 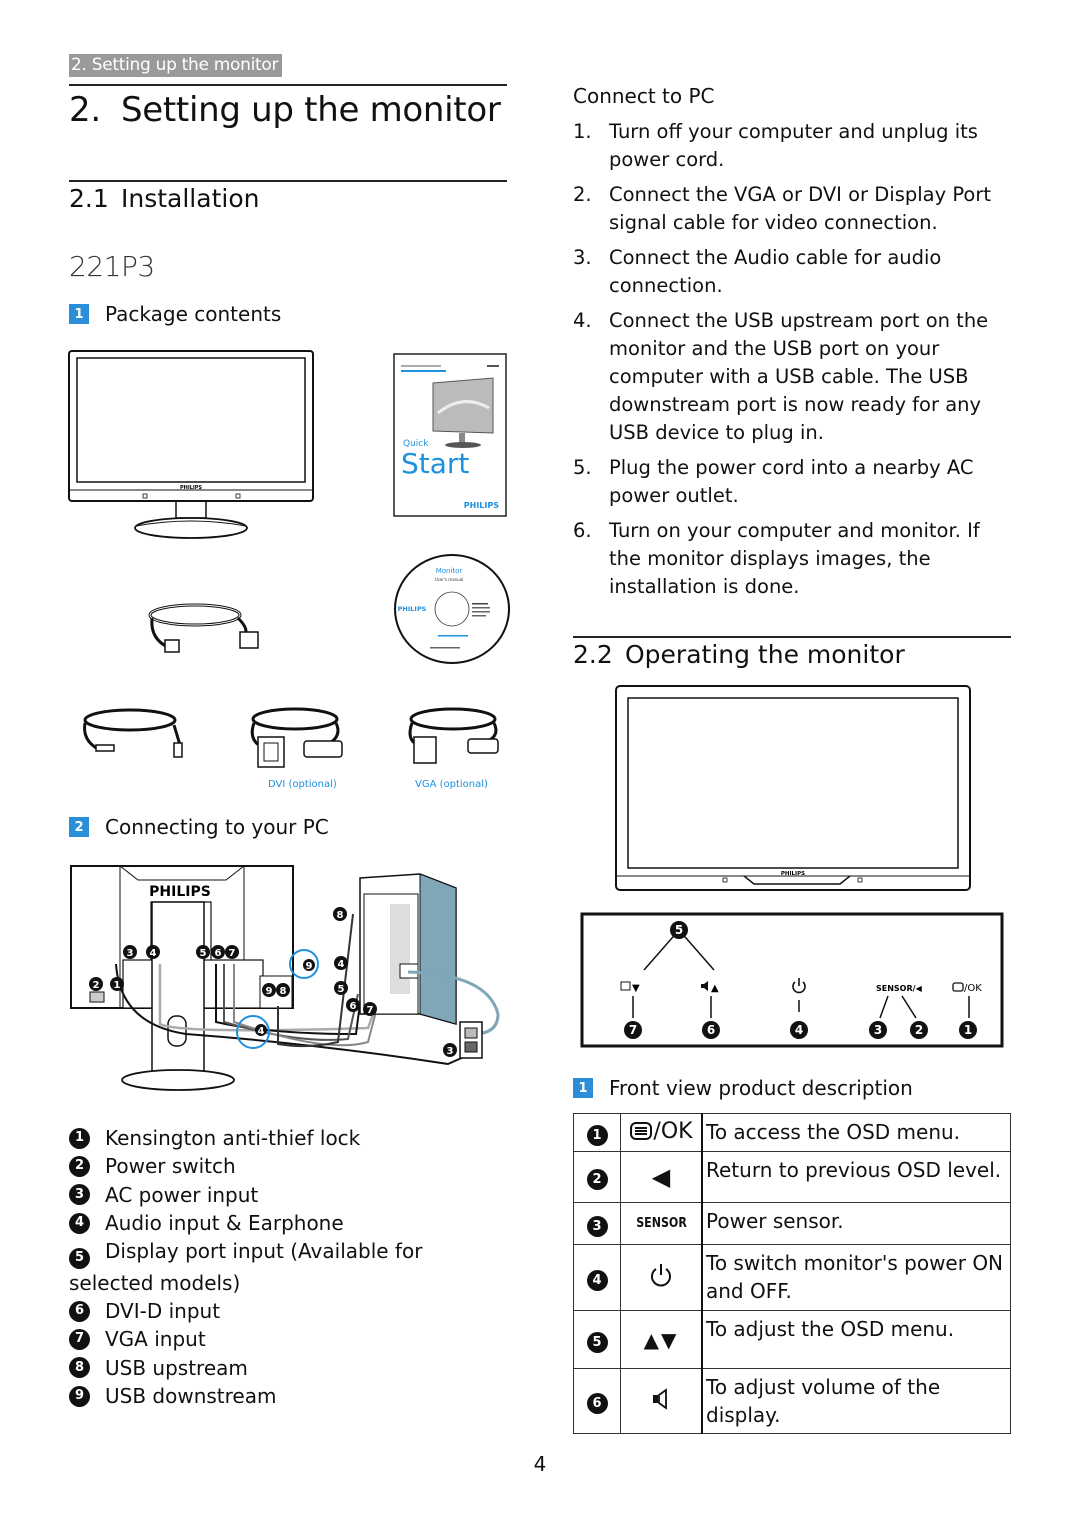 I want to click on section-title-text: Operating the monitor, so click(x=765, y=654).